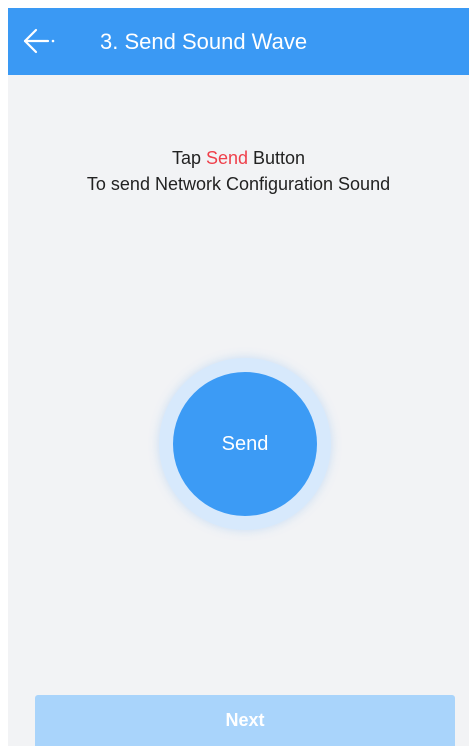 The image size is (469, 746). What do you see at coordinates (245, 720) in the screenshot?
I see `next-button: Next` at bounding box center [245, 720].